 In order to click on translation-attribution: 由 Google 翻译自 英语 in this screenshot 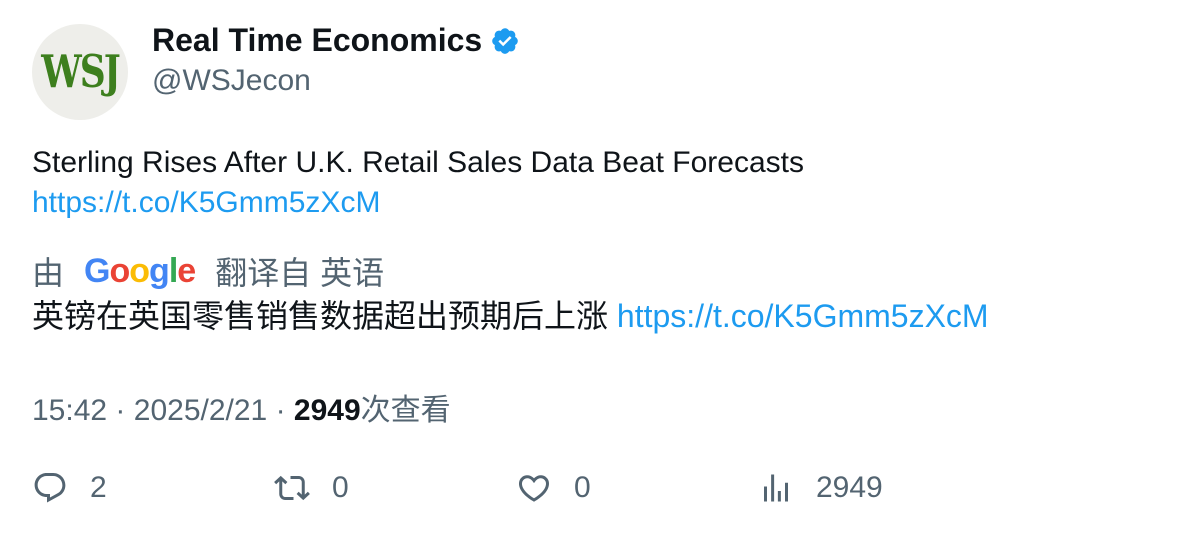, I will do `click(208, 271)`.